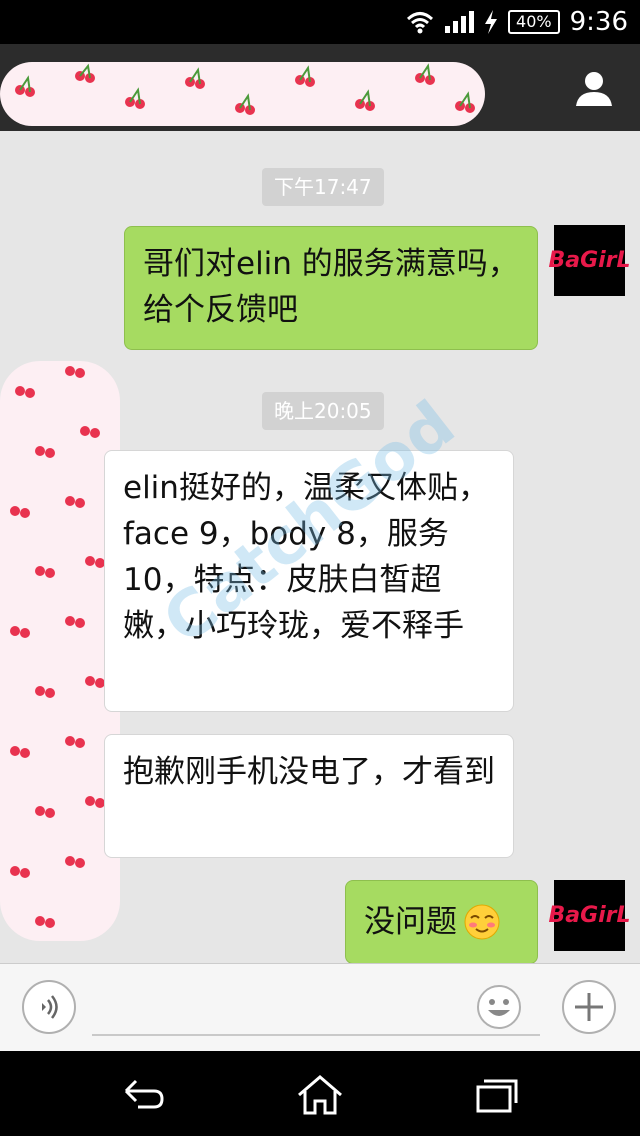  What do you see at coordinates (499, 1007) in the screenshot?
I see `smiley-icon` at bounding box center [499, 1007].